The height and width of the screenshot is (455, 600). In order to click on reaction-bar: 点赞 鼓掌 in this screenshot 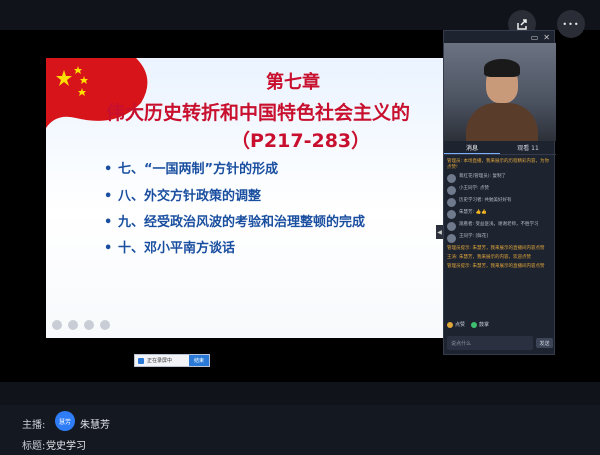, I will do `click(468, 324)`.